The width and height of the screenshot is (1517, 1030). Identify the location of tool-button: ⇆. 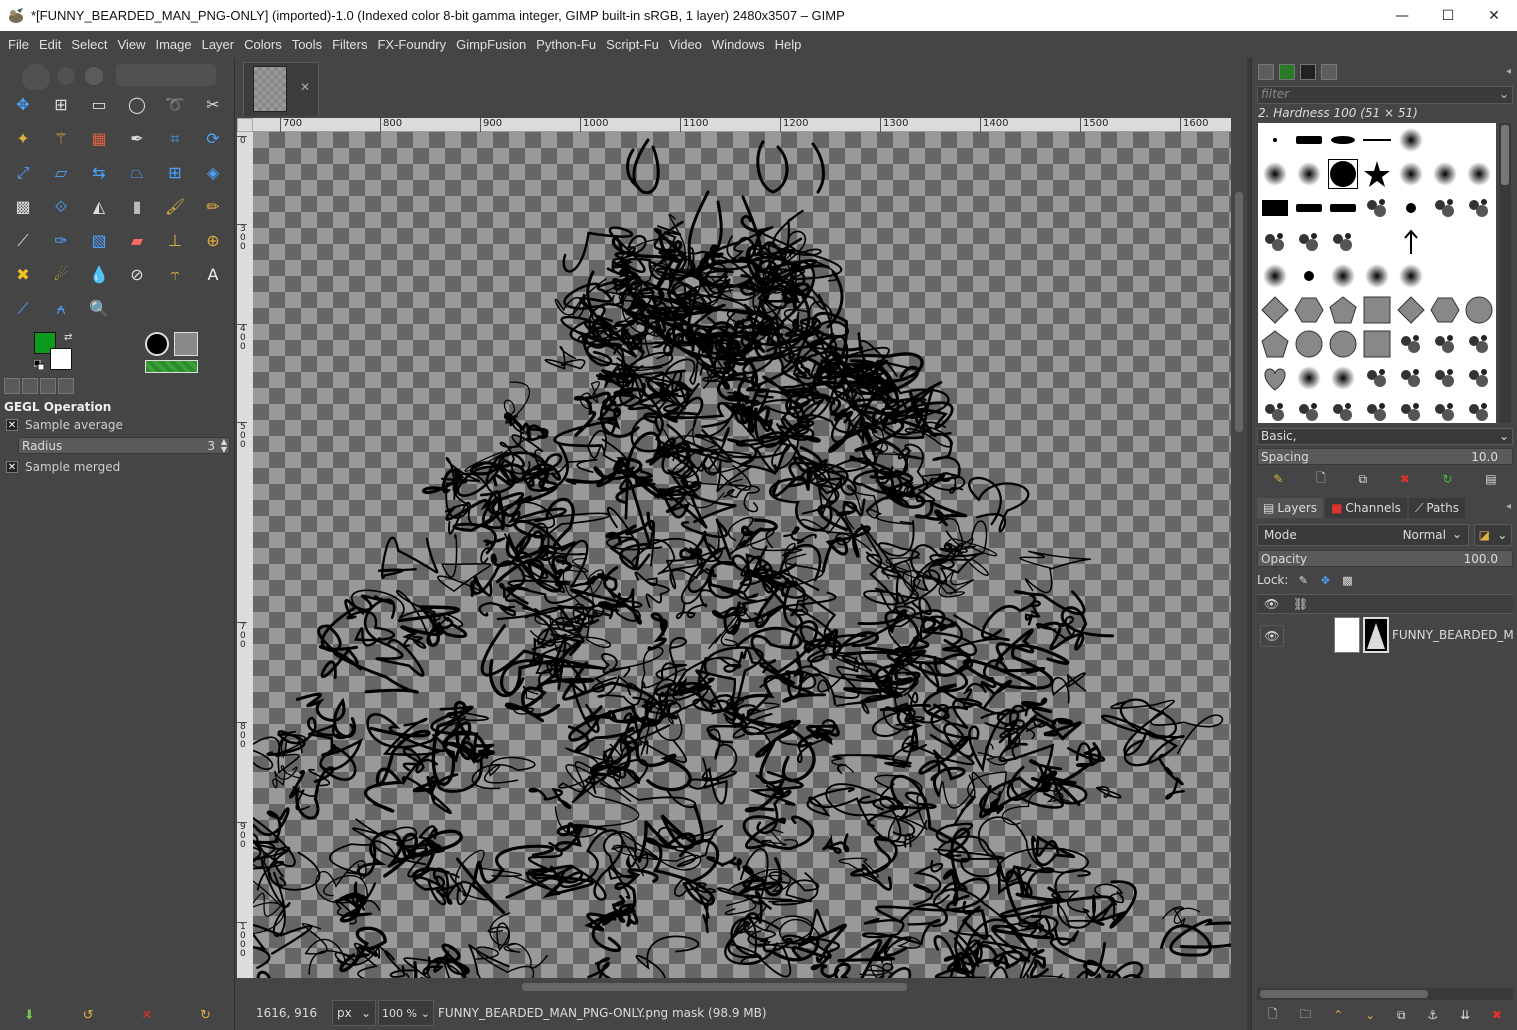
(99, 173).